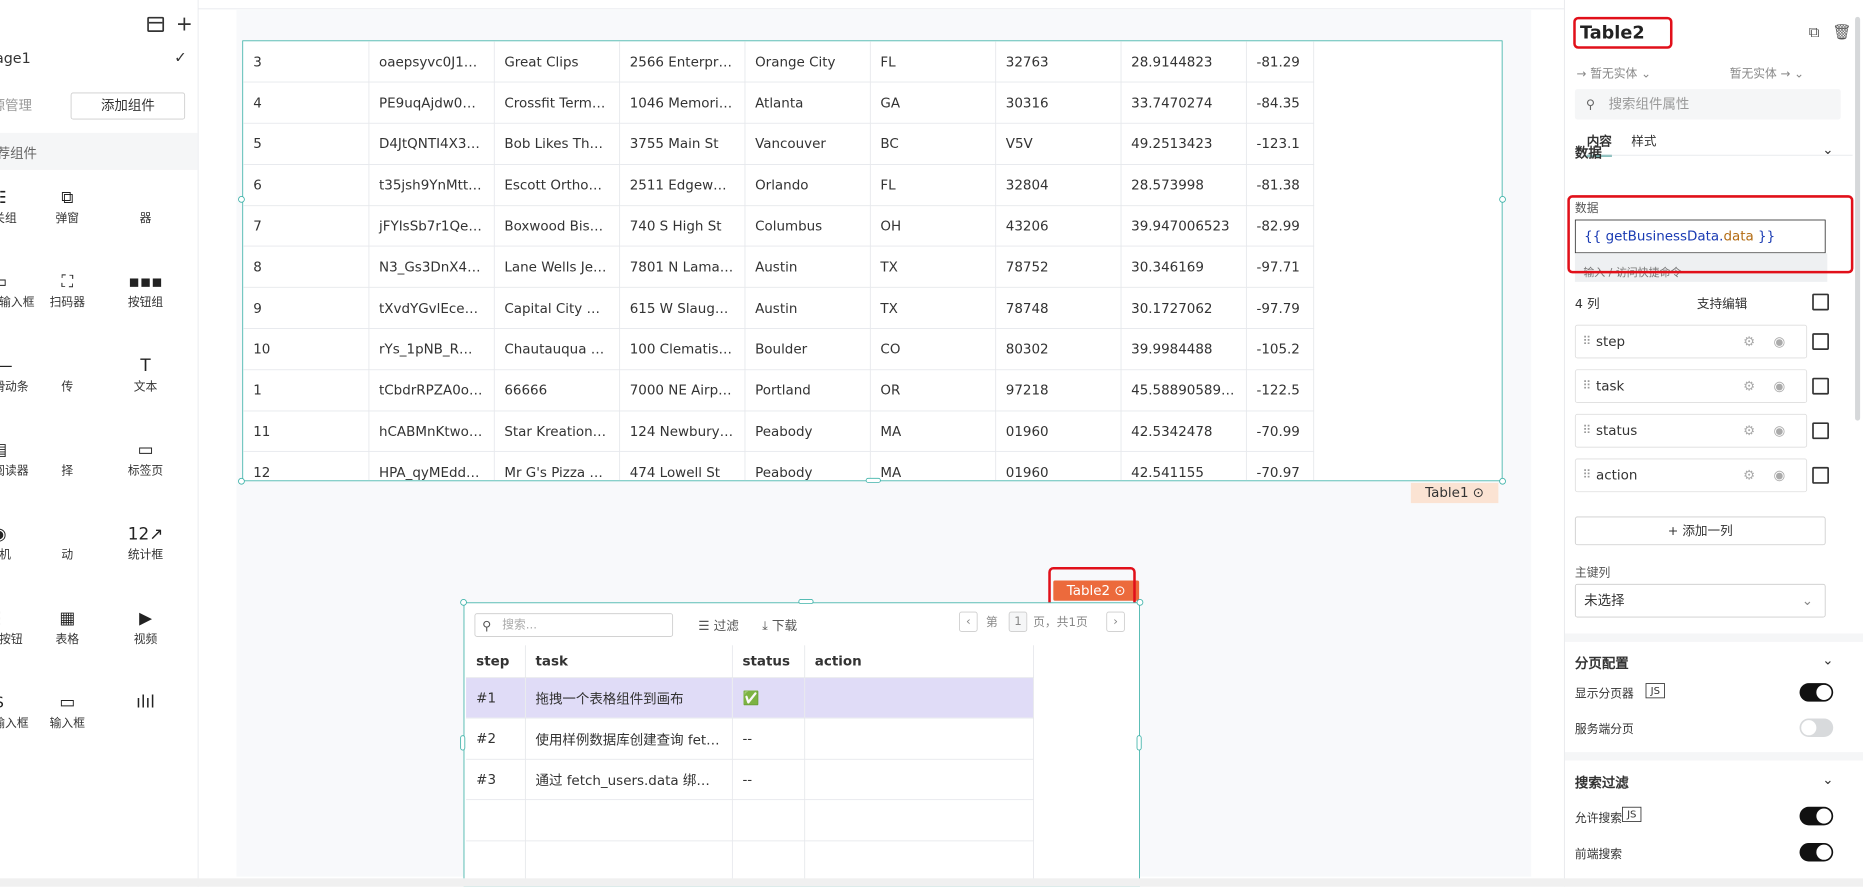 This screenshot has height=887, width=1863. What do you see at coordinates (67, 291) in the screenshot?
I see `component-item: ⛶ 扫码器` at bounding box center [67, 291].